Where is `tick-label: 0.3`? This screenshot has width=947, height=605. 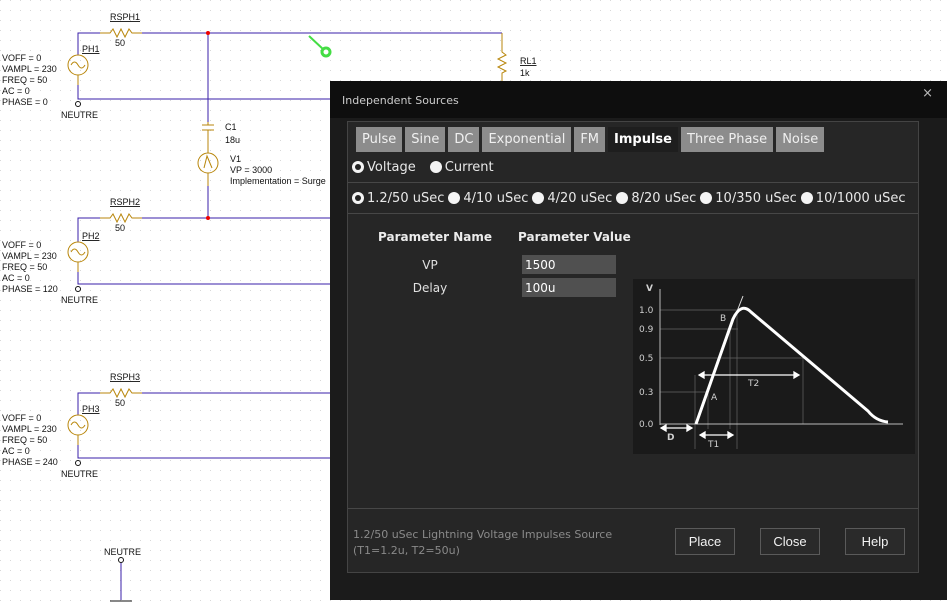
tick-label: 0.3 is located at coordinates (646, 393).